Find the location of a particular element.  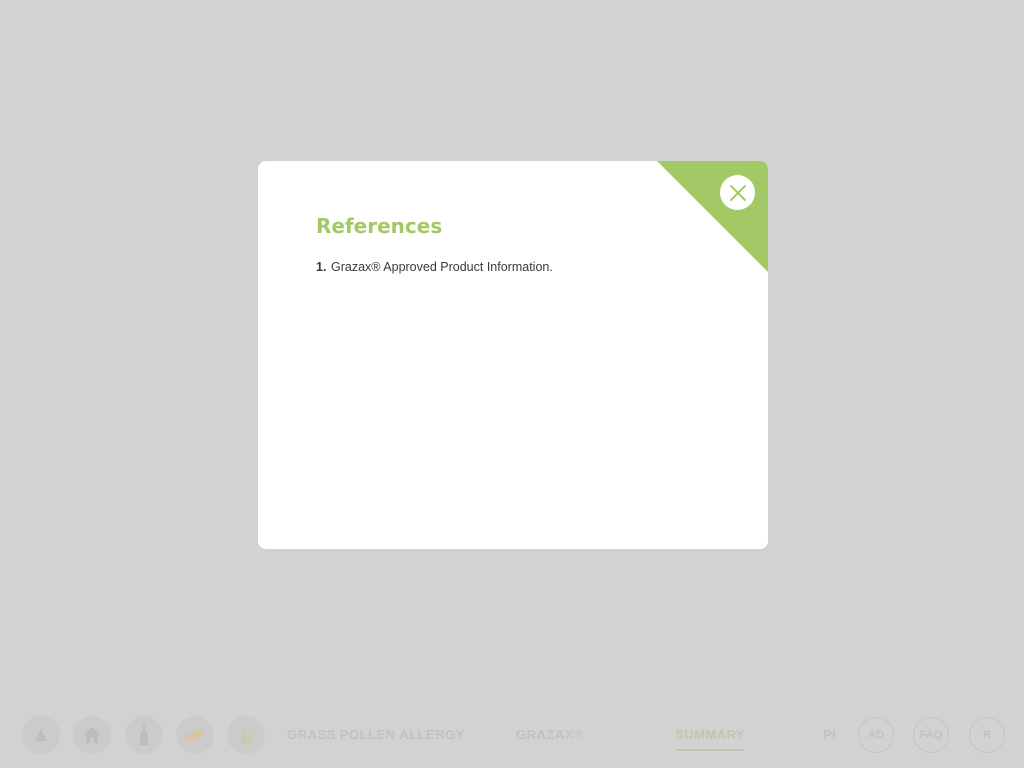

nav-references-label: R is located at coordinates (987, 735).